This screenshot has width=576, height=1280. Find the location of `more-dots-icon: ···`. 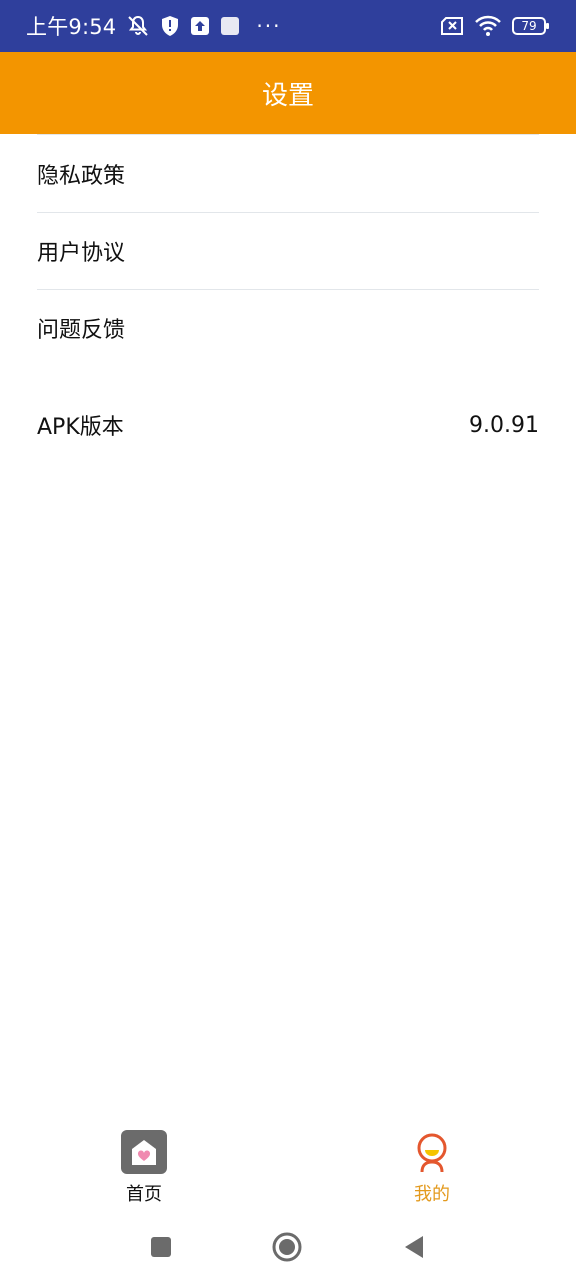

more-dots-icon: ··· is located at coordinates (269, 26).